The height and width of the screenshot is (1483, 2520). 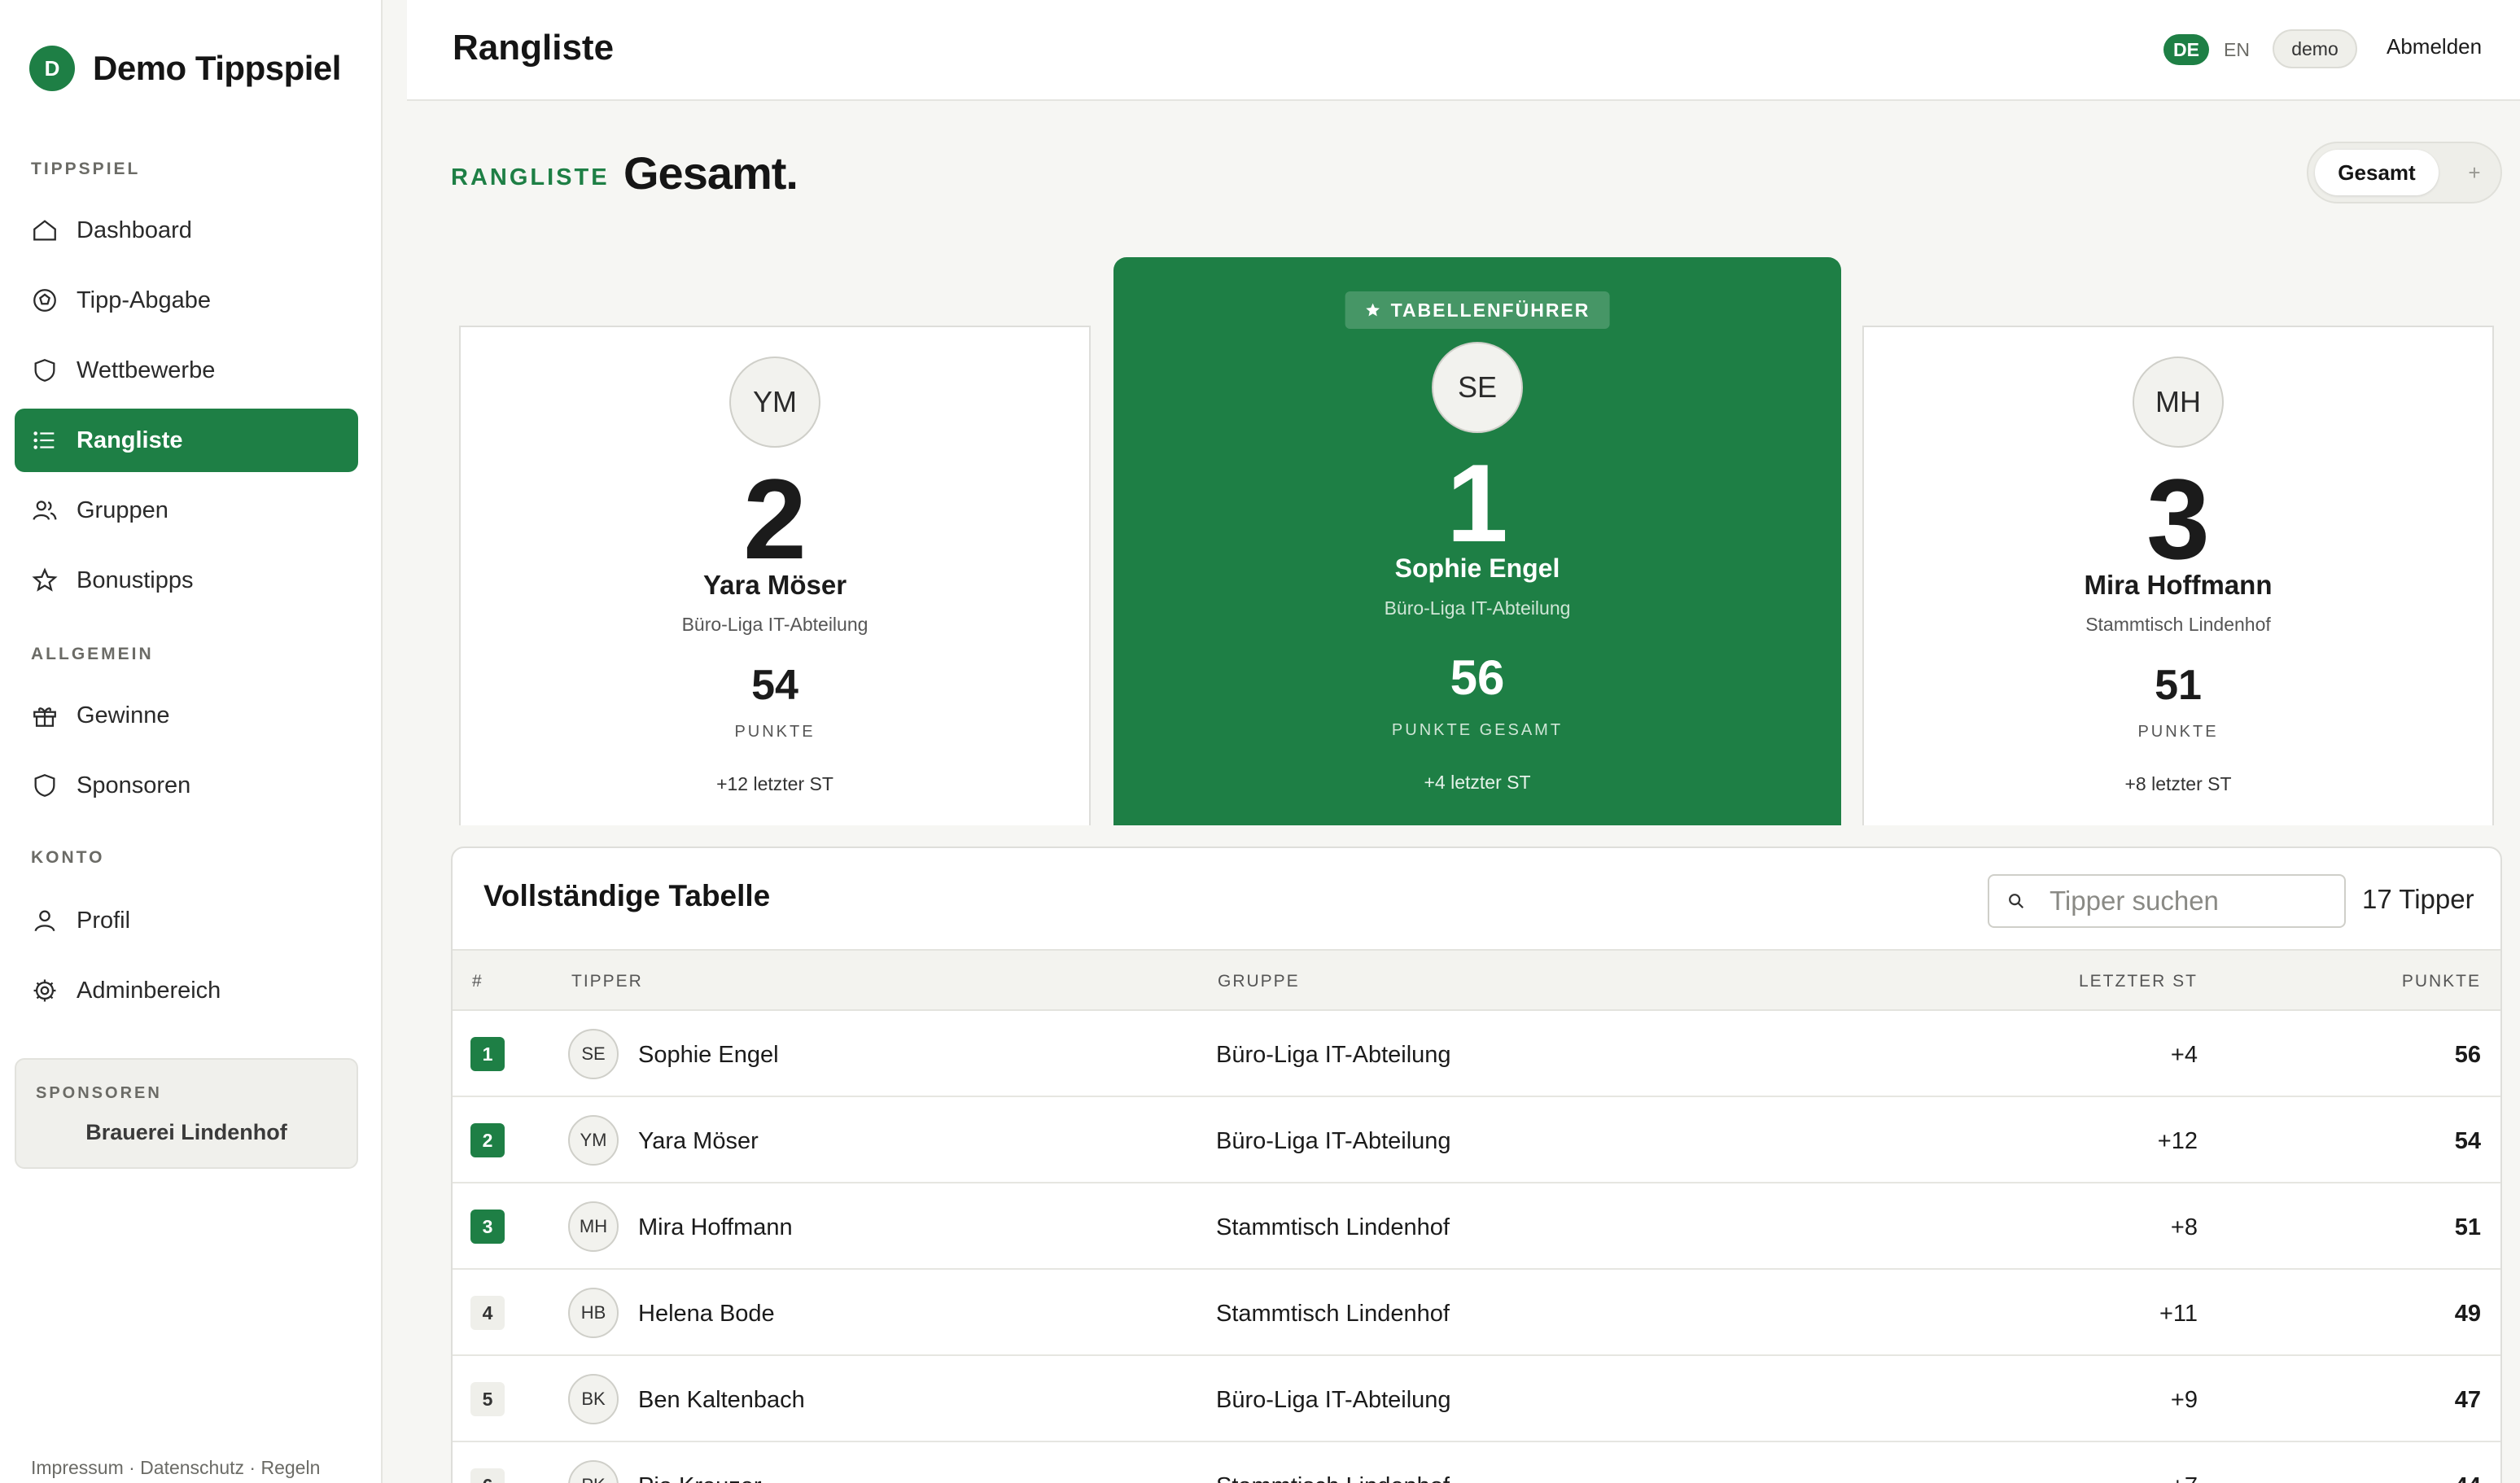 I want to click on column-header-group: GRUPPE, so click(x=1259, y=982).